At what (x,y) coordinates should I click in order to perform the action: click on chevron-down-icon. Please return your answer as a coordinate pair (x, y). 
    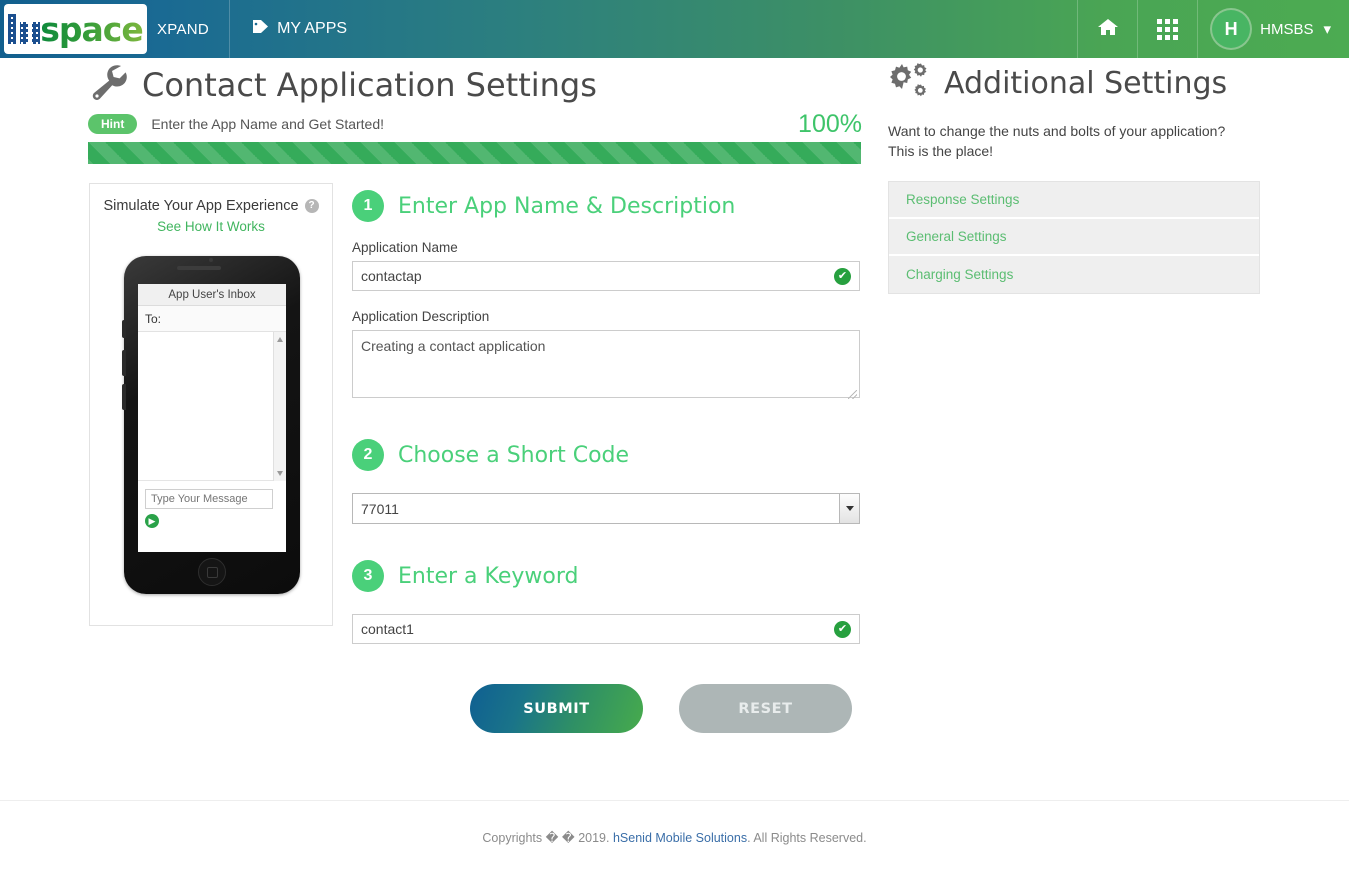
    Looking at the image, I should click on (849, 508).